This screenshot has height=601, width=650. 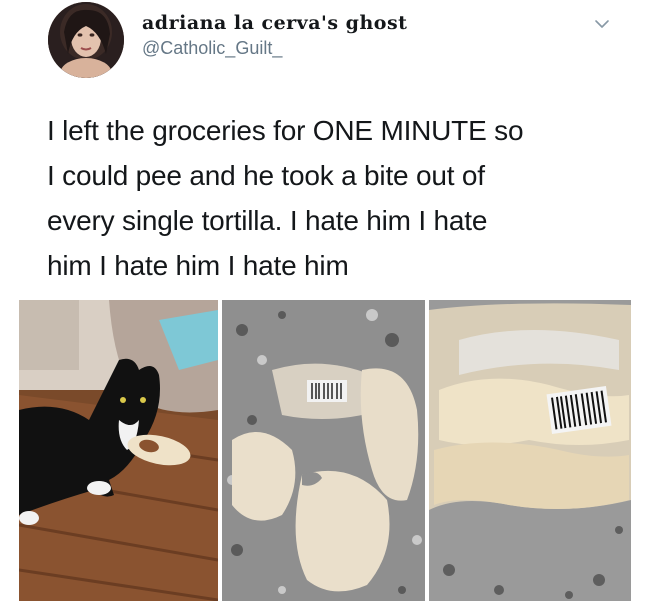 What do you see at coordinates (267, 220) in the screenshot?
I see `tweet-text-line: every single tortilla. I hate him I hate` at bounding box center [267, 220].